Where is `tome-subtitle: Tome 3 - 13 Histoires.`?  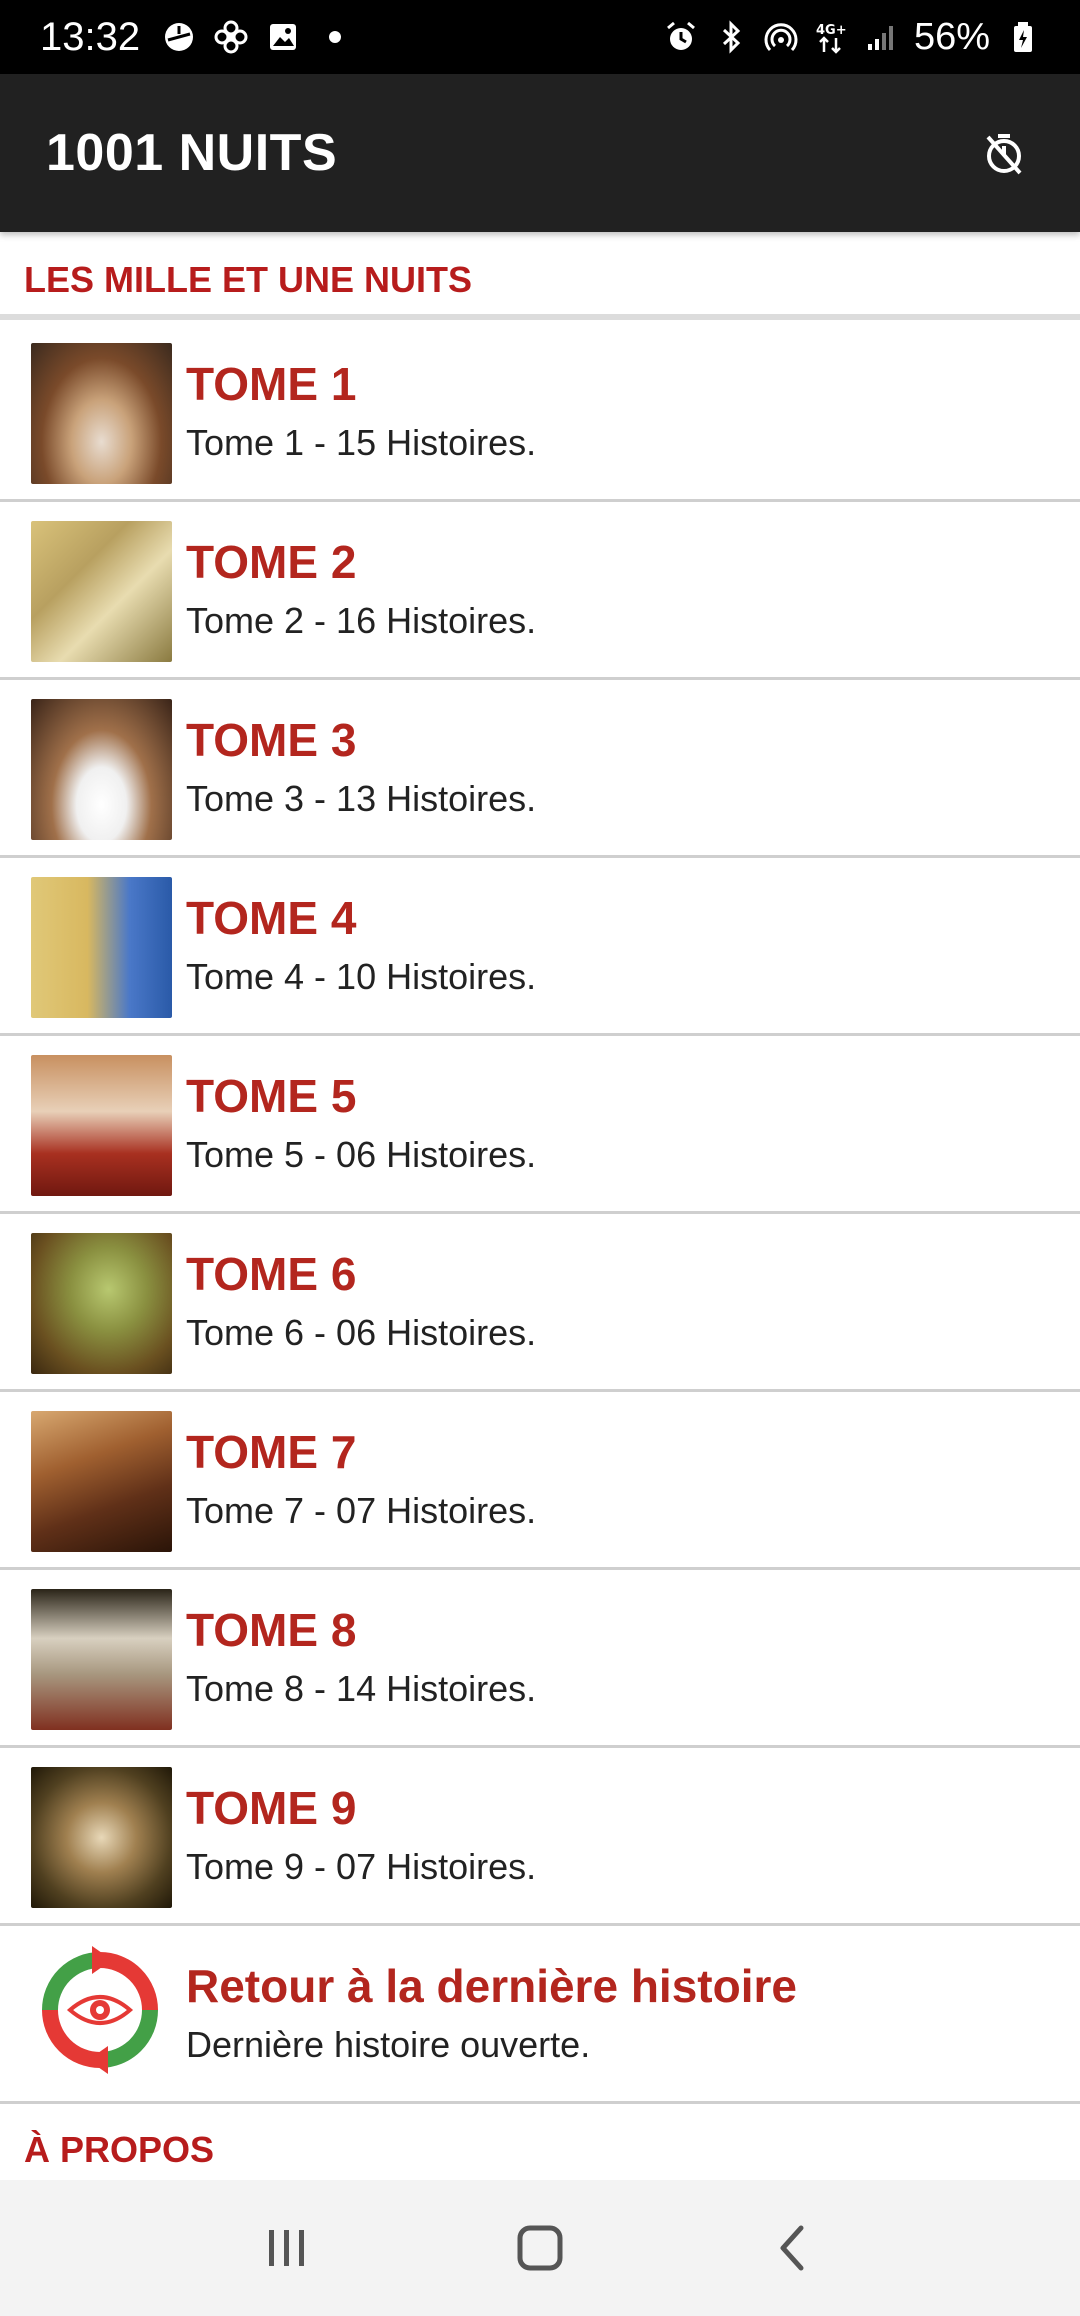
tome-subtitle: Tome 3 - 13 Histoires. is located at coordinates (361, 798).